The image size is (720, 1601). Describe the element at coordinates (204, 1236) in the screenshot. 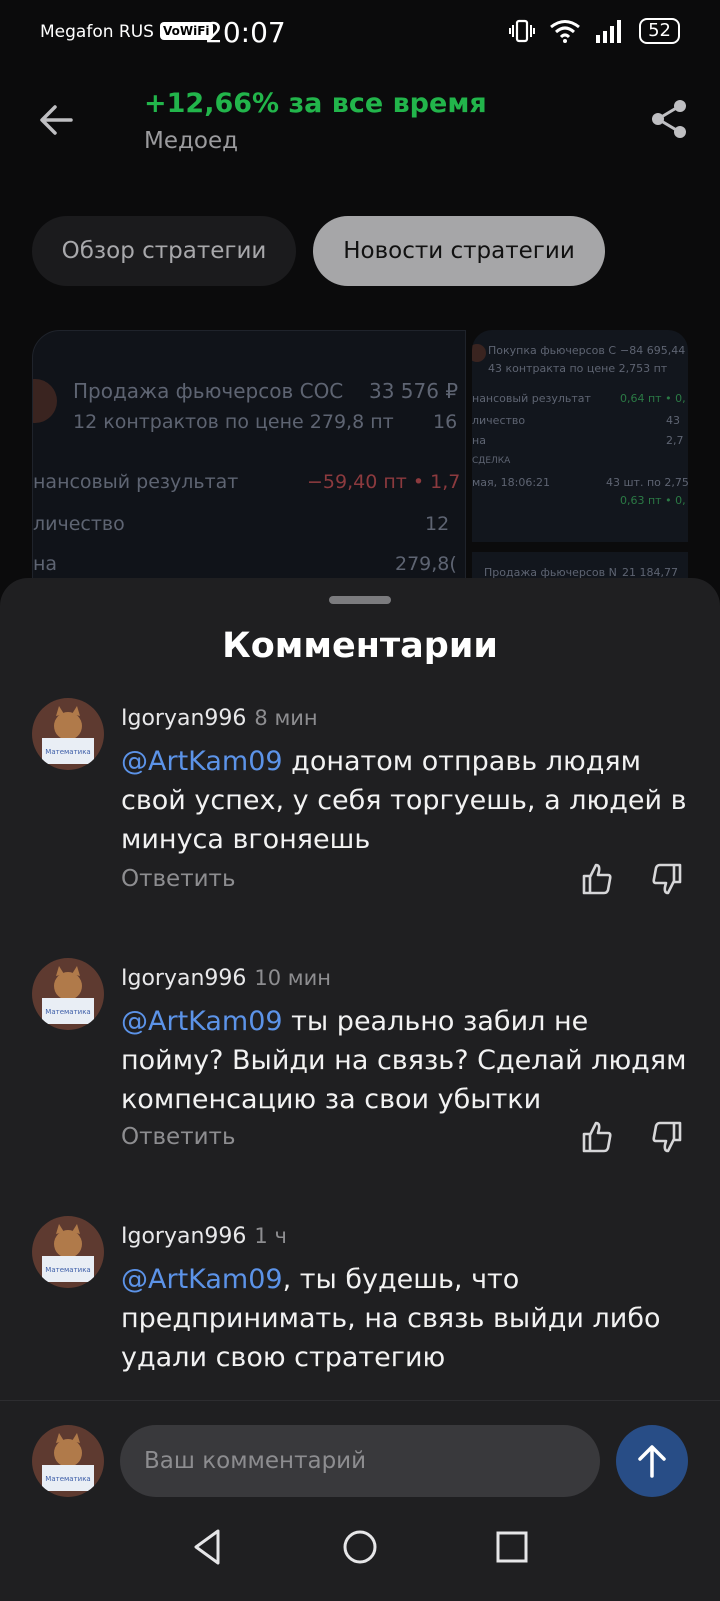

I see `comment-author: Igoryan996 1 ч` at that location.